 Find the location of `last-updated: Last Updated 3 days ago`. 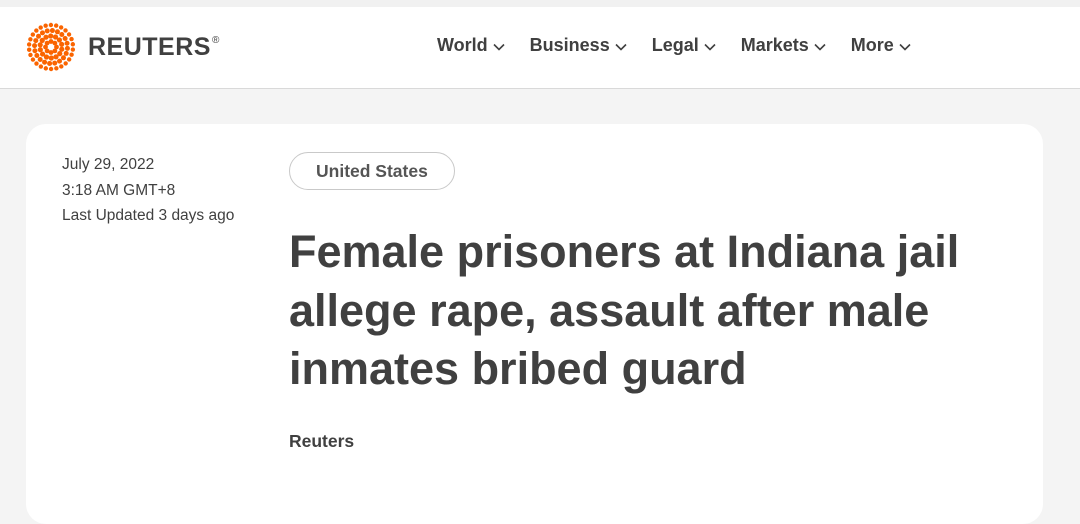

last-updated: Last Updated 3 days ago is located at coordinates (148, 215).